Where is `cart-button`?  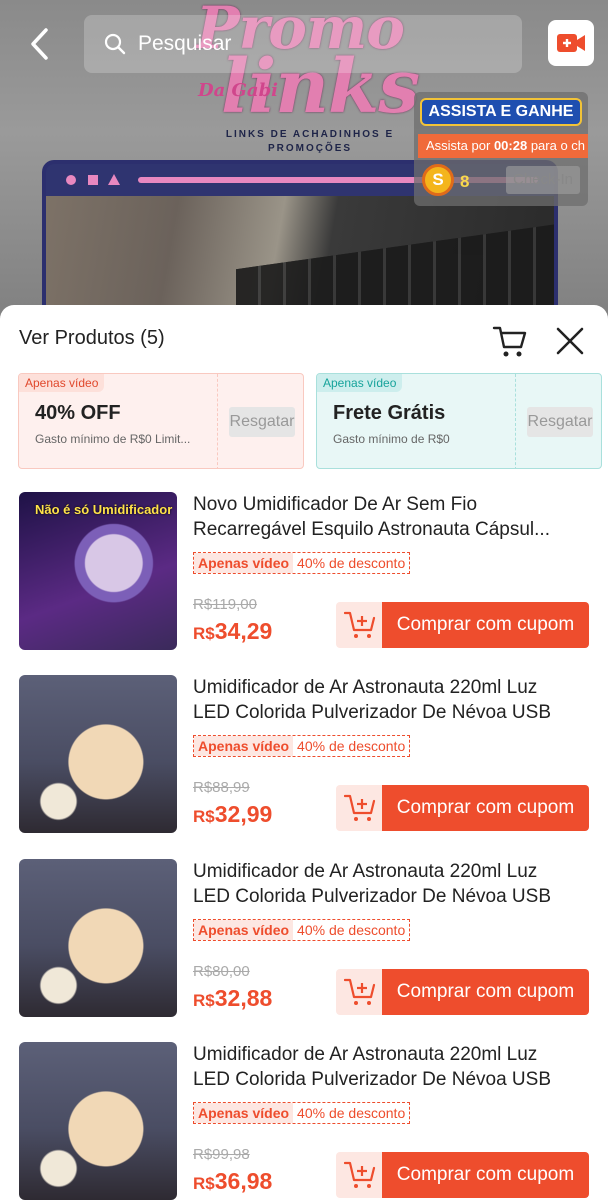
cart-button is located at coordinates (510, 341).